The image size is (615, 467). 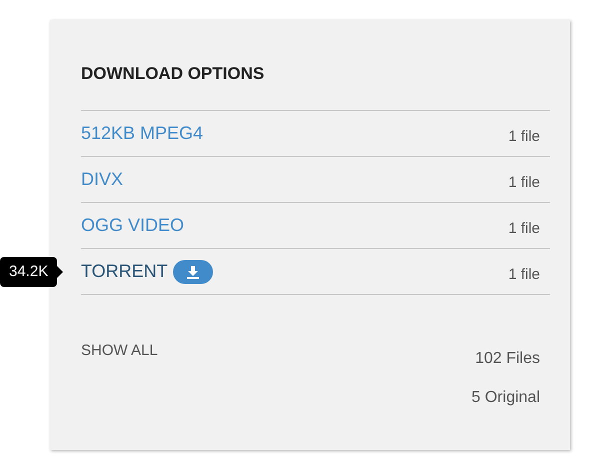 I want to click on tooltip-pointer, so click(x=60, y=272).